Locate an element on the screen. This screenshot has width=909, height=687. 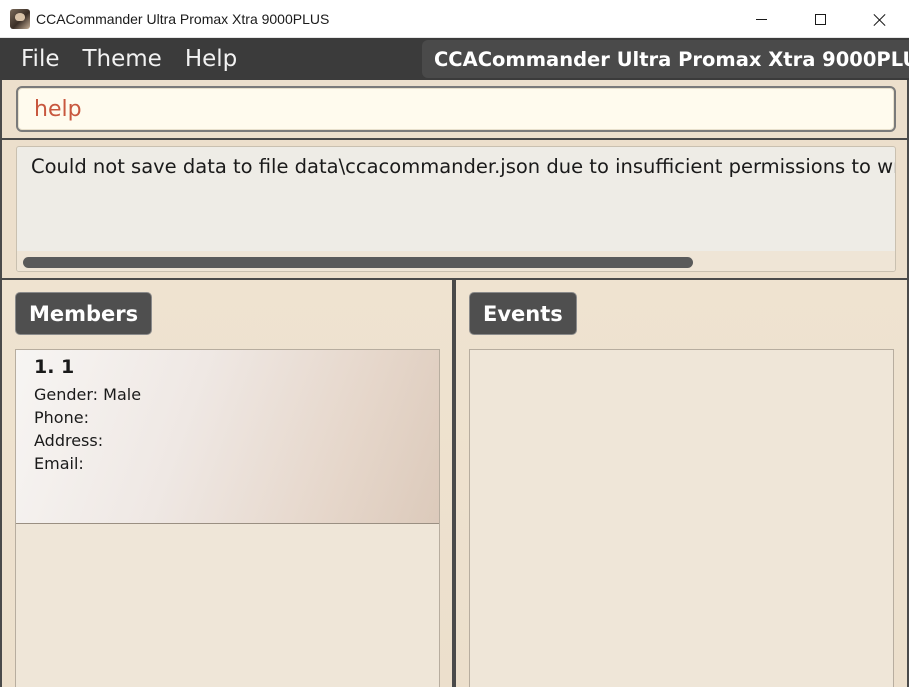
members-header-label: Members is located at coordinates (84, 313).